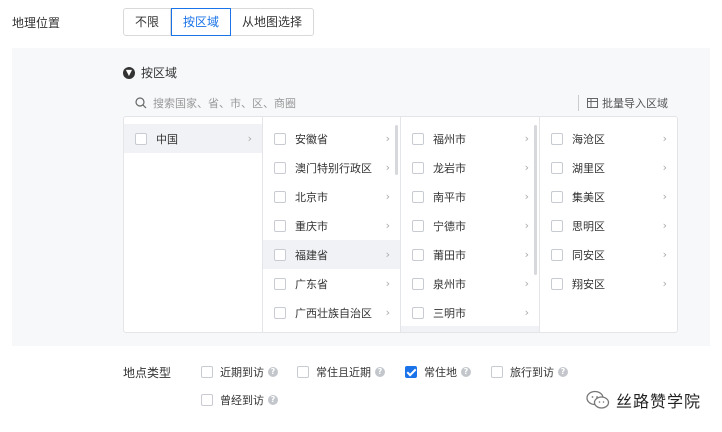 The width and height of the screenshot is (722, 432). I want to click on list-item: 澳门特别行政区 ›, so click(331, 167).